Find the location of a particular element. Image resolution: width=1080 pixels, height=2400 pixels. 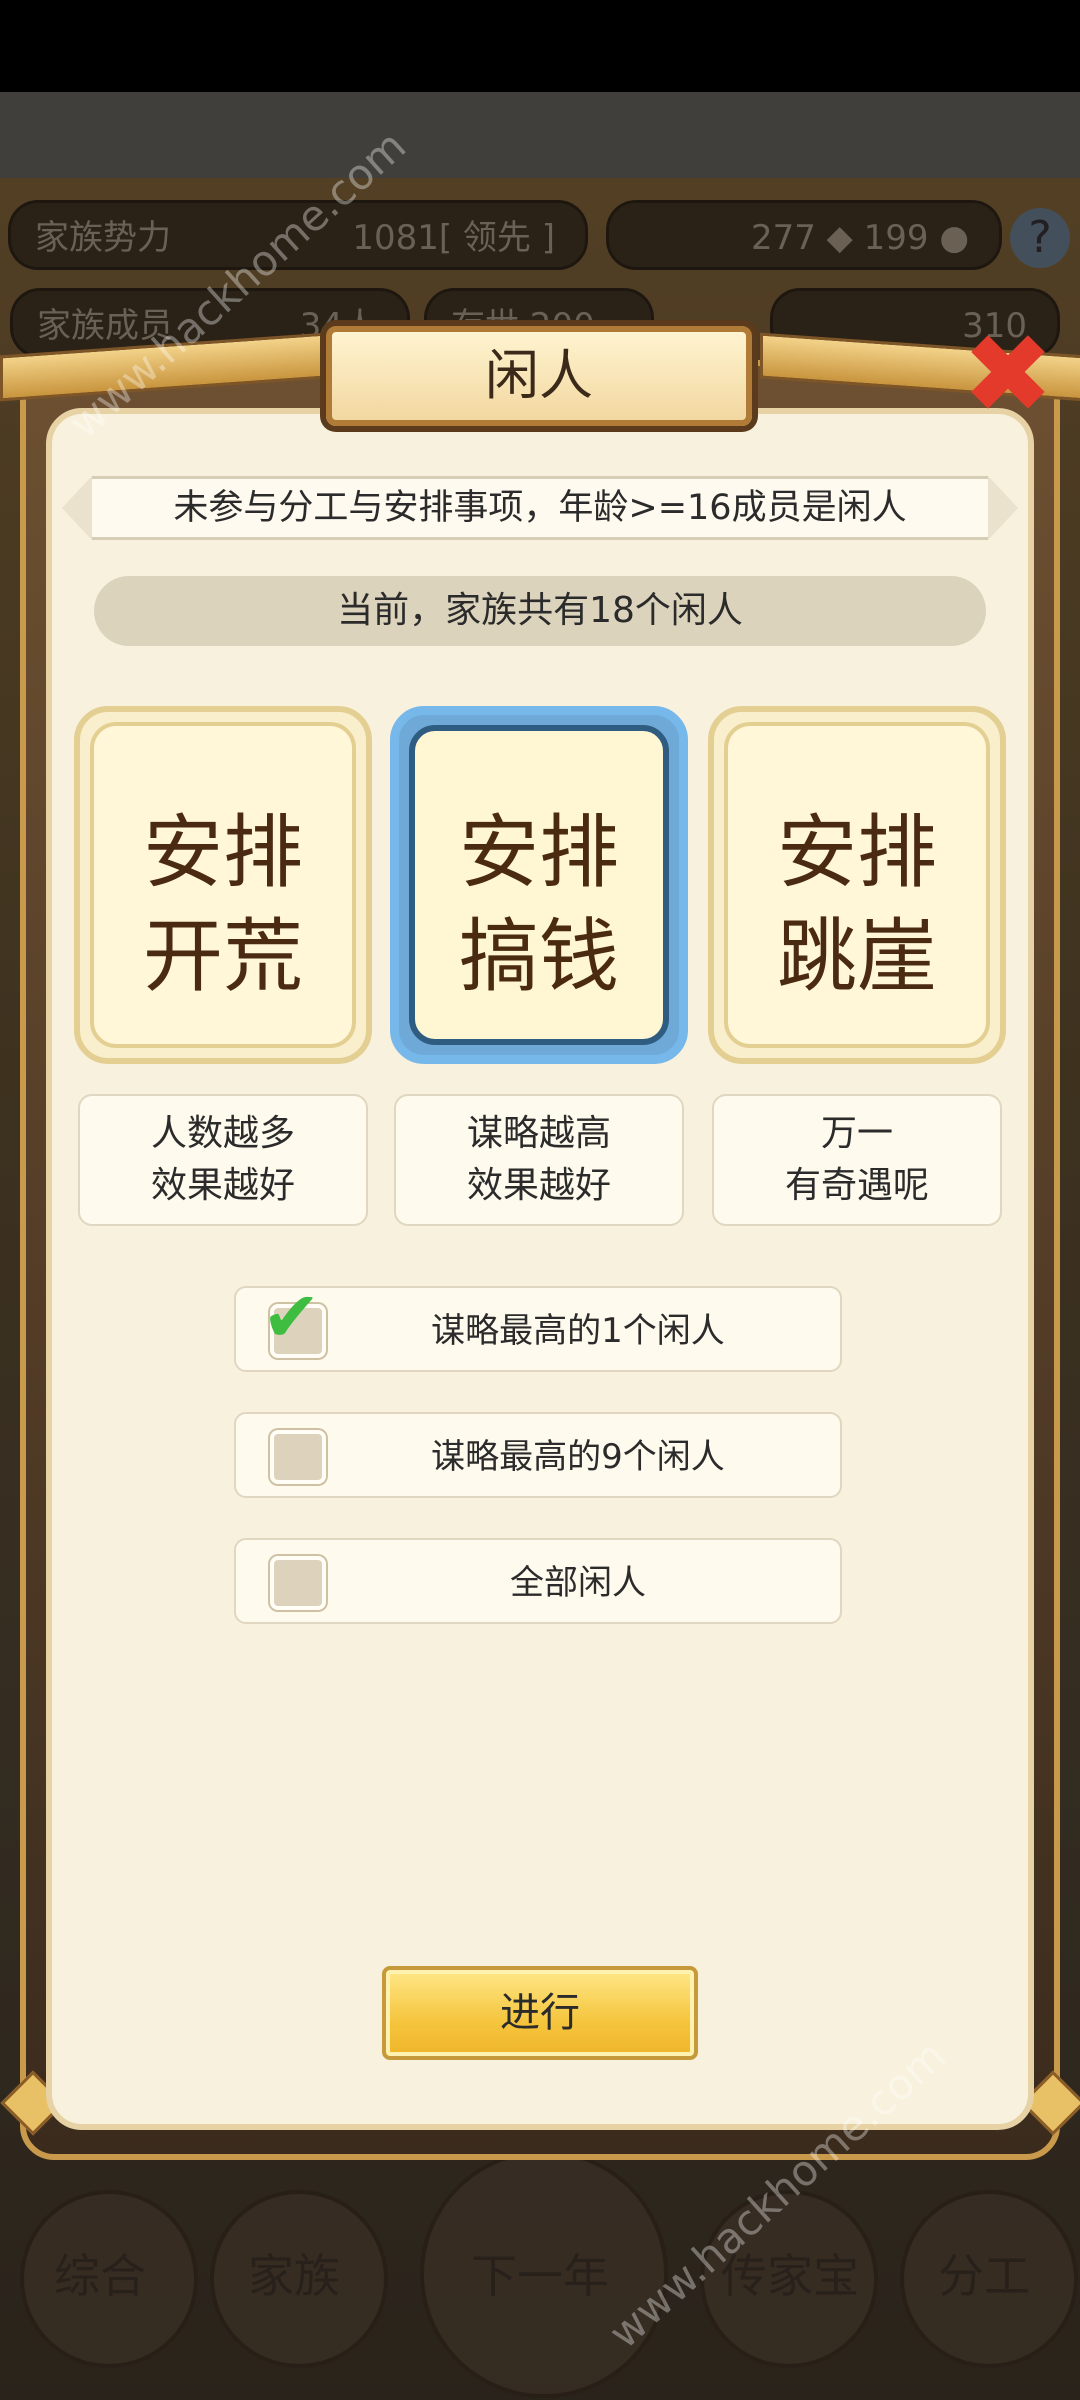

desc-line1: 人数越多 is located at coordinates (222, 1133).